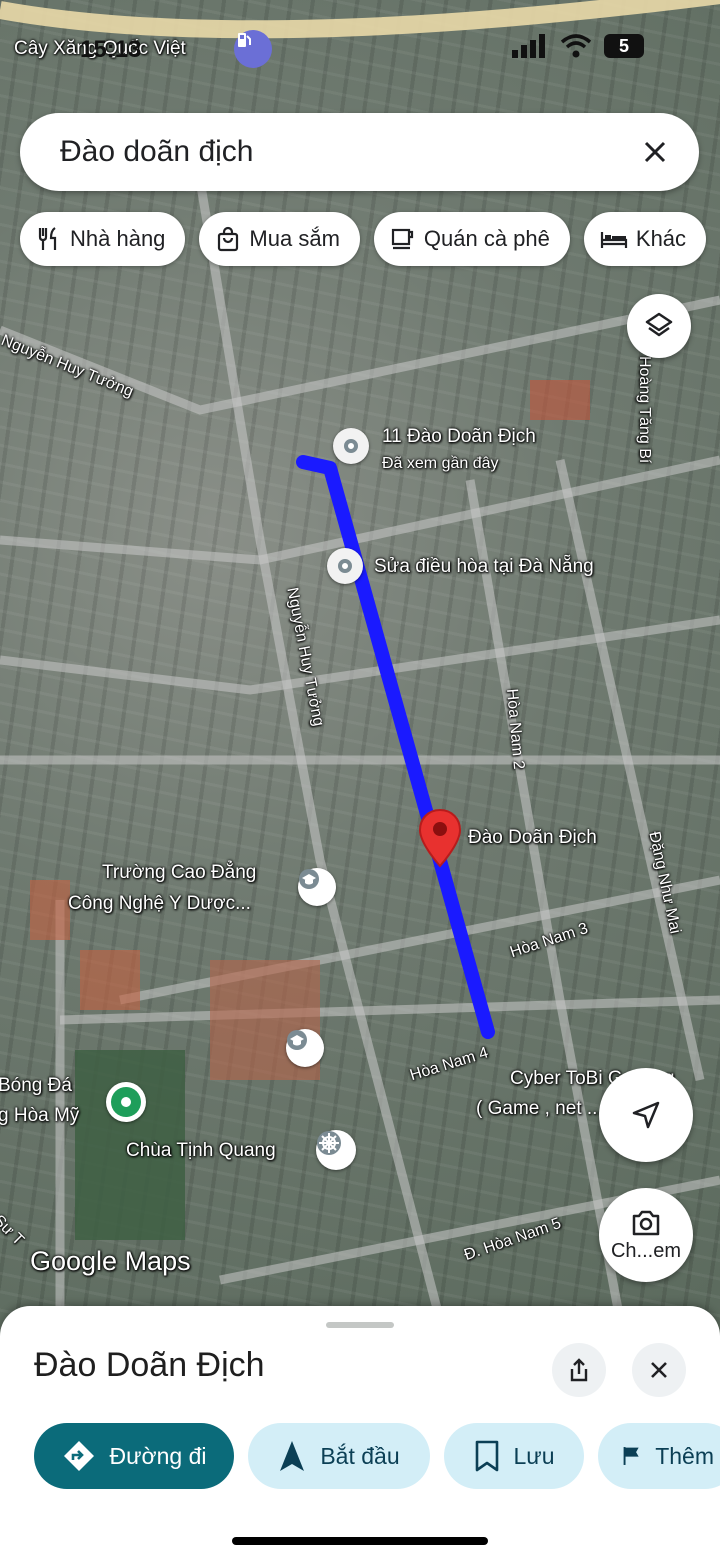 The width and height of the screenshot is (720, 1560). I want to click on signal-icon, so click(529, 48).